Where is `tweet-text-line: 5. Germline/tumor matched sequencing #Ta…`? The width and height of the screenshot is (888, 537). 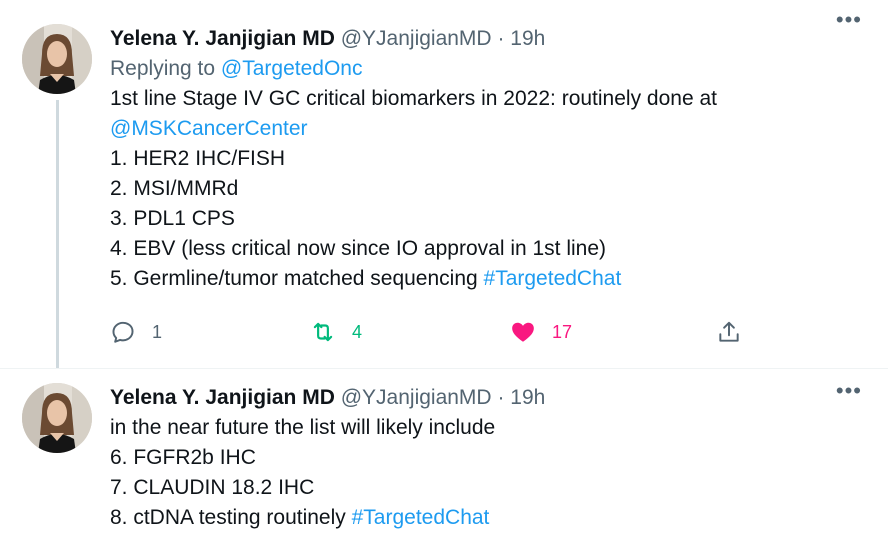
tweet-text-line: 5. Germline/tumor matched sequencing #Ta… is located at coordinates (484, 279).